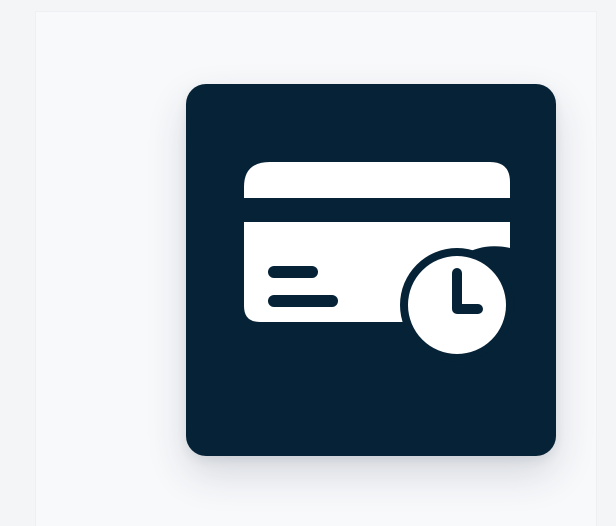  Describe the element at coordinates (377, 210) in the screenshot. I see `card-stripe-icon` at that location.